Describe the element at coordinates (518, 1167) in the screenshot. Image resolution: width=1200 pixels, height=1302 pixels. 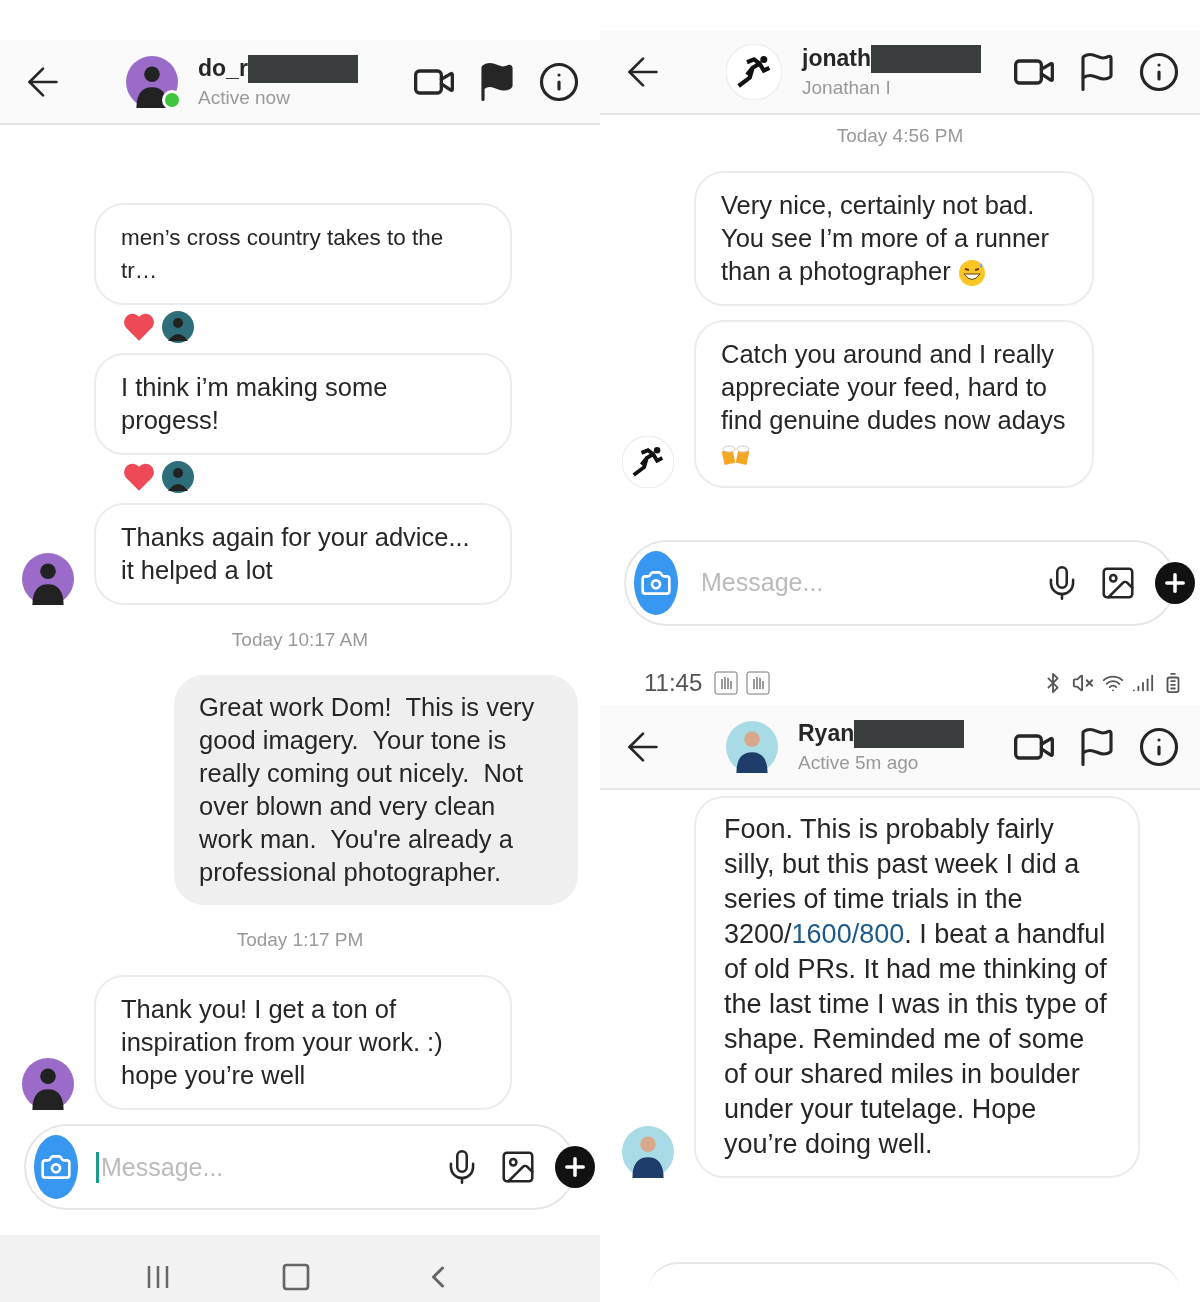
I see `gallery-icon` at that location.